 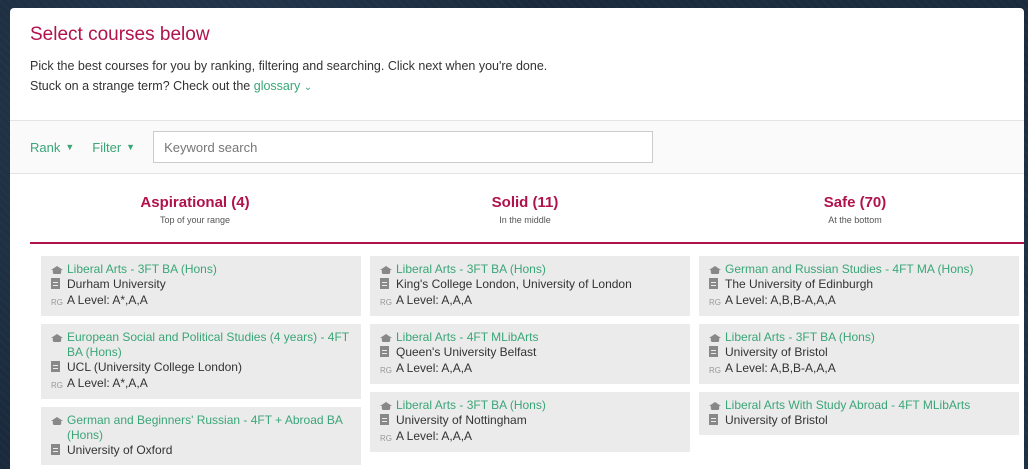 I want to click on rank-label: Rank, so click(x=45, y=147).